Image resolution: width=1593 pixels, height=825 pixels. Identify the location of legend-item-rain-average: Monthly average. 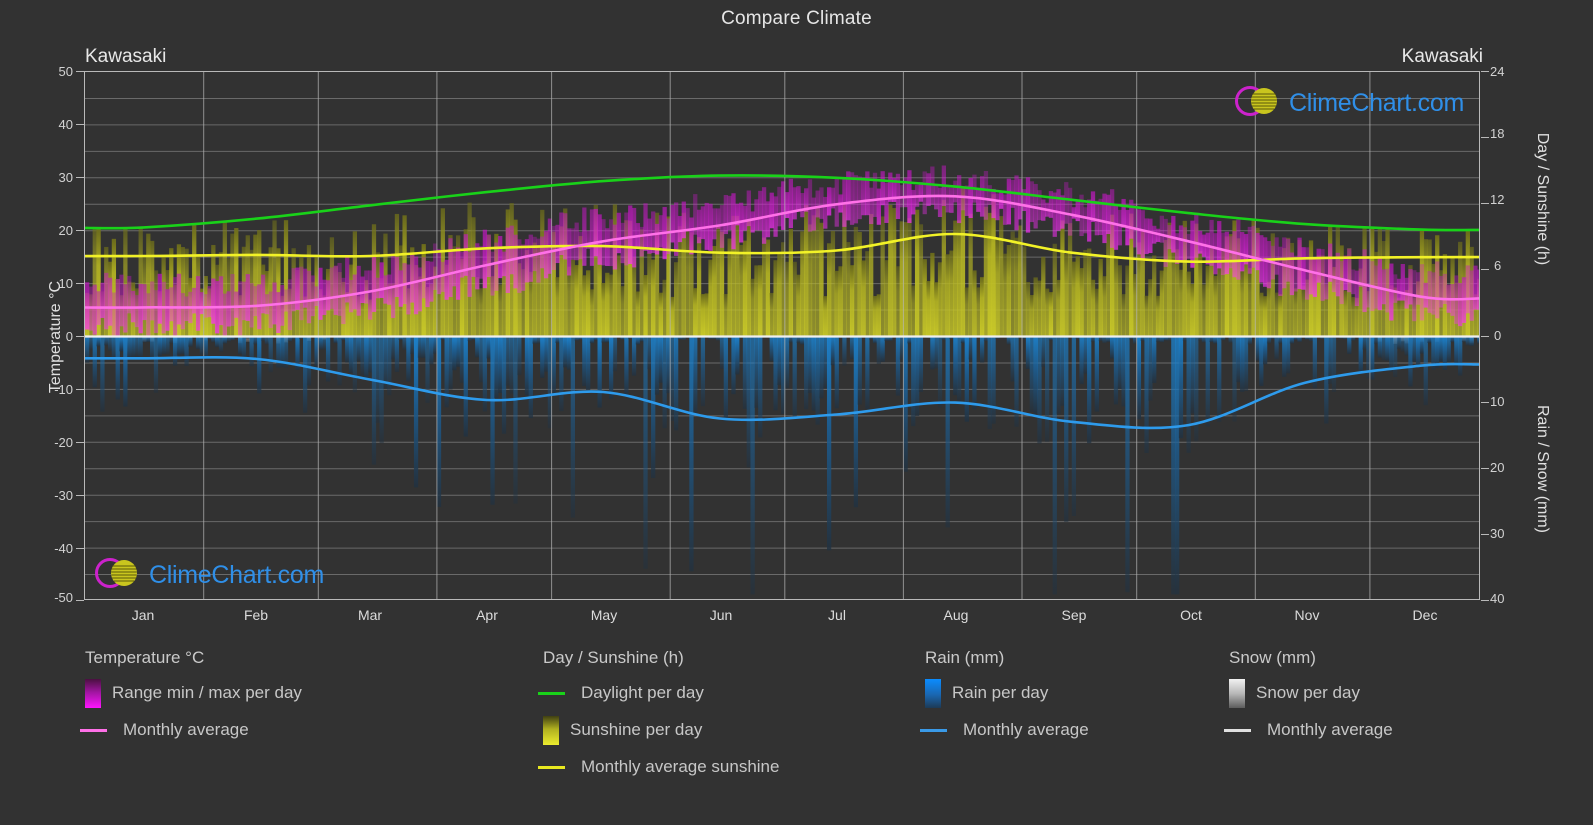
(1062, 730).